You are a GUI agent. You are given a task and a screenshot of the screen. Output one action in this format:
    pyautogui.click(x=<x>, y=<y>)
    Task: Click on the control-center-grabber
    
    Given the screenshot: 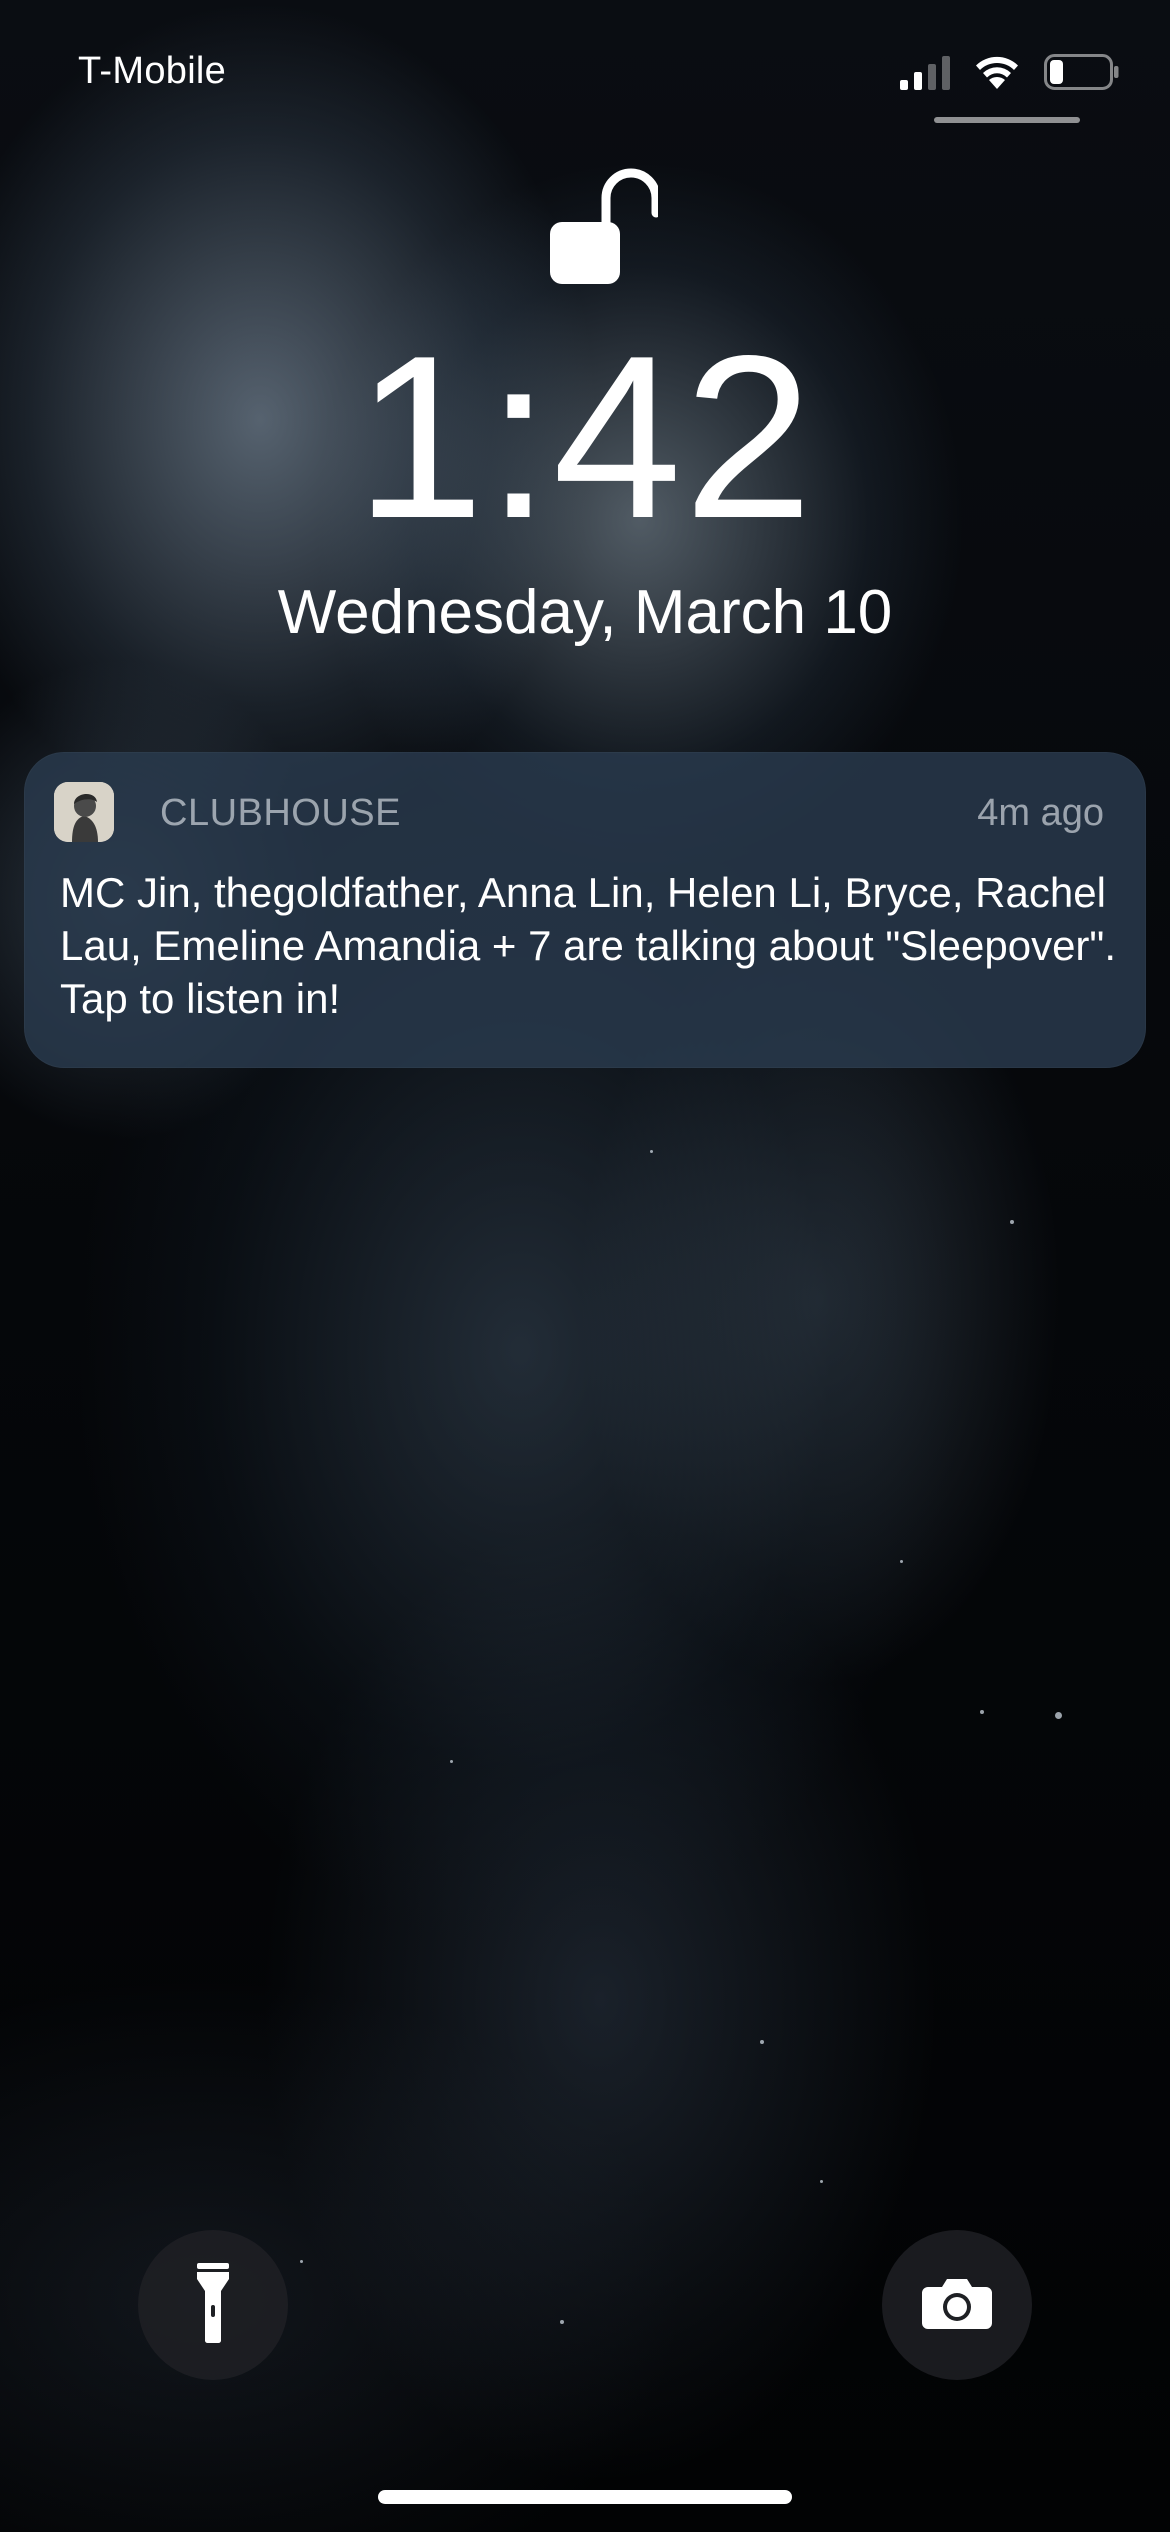 What is the action you would take?
    pyautogui.click(x=1007, y=120)
    